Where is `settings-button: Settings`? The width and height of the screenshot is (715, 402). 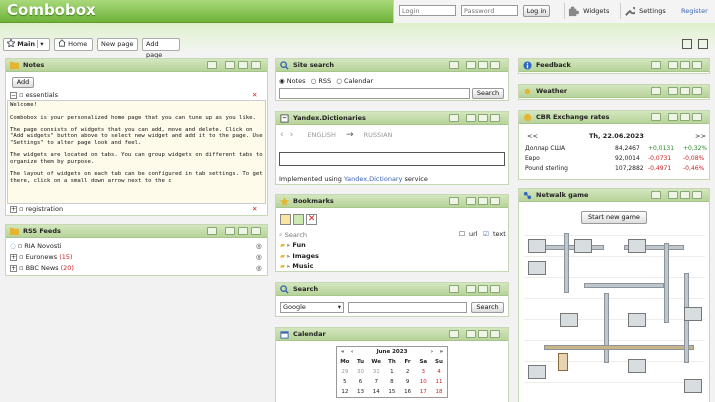
settings-button: Settings is located at coordinates (643, 11).